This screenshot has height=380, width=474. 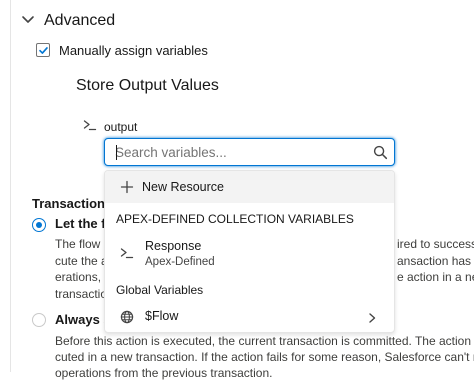 What do you see at coordinates (254, 152) in the screenshot?
I see `search-variables-input` at bounding box center [254, 152].